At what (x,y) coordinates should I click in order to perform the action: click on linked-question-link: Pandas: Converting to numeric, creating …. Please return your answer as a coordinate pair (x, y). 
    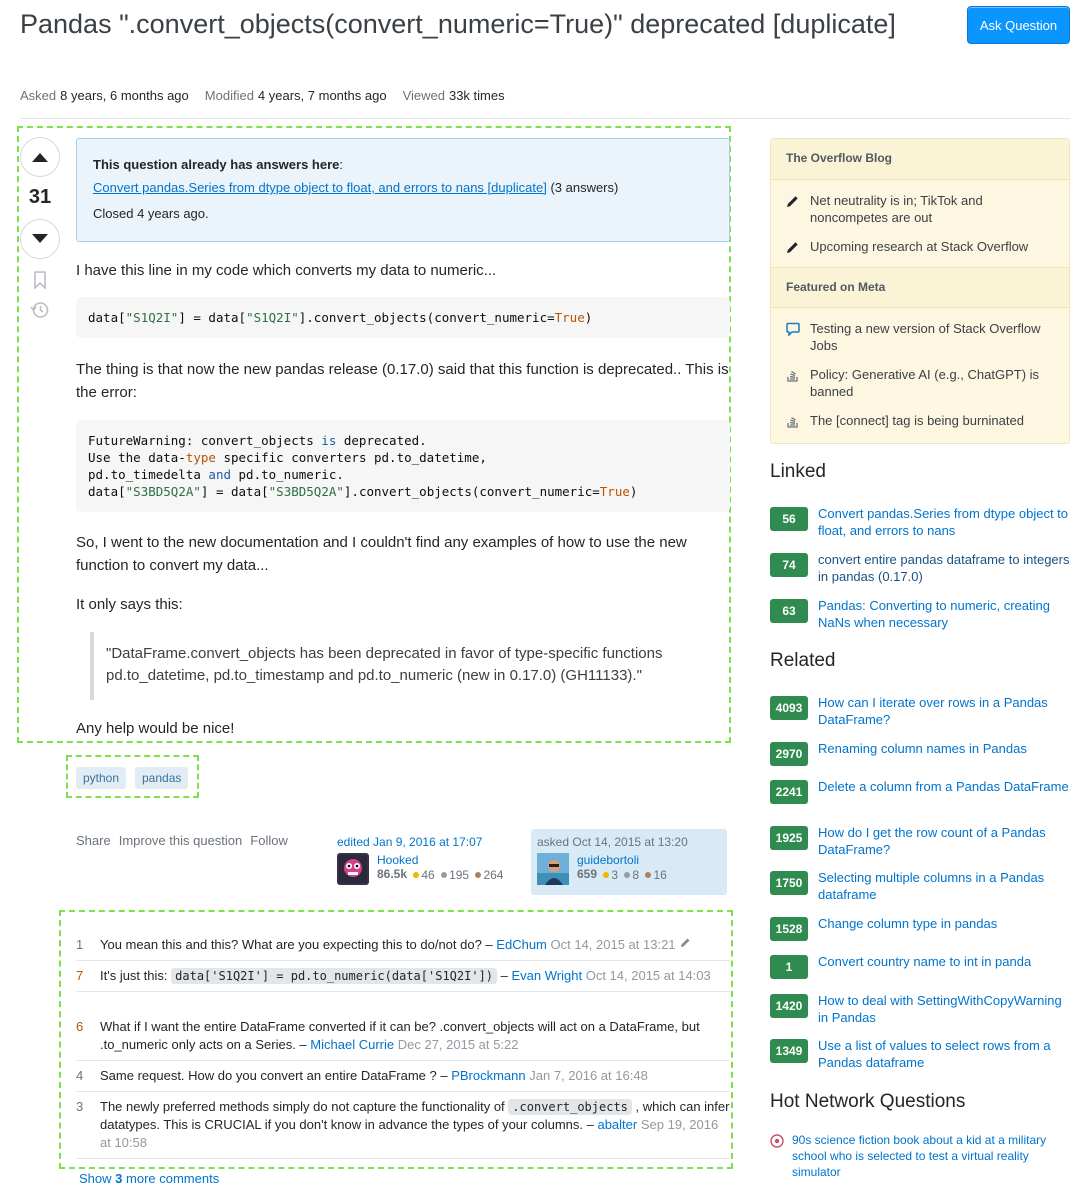
    Looking at the image, I should click on (944, 614).